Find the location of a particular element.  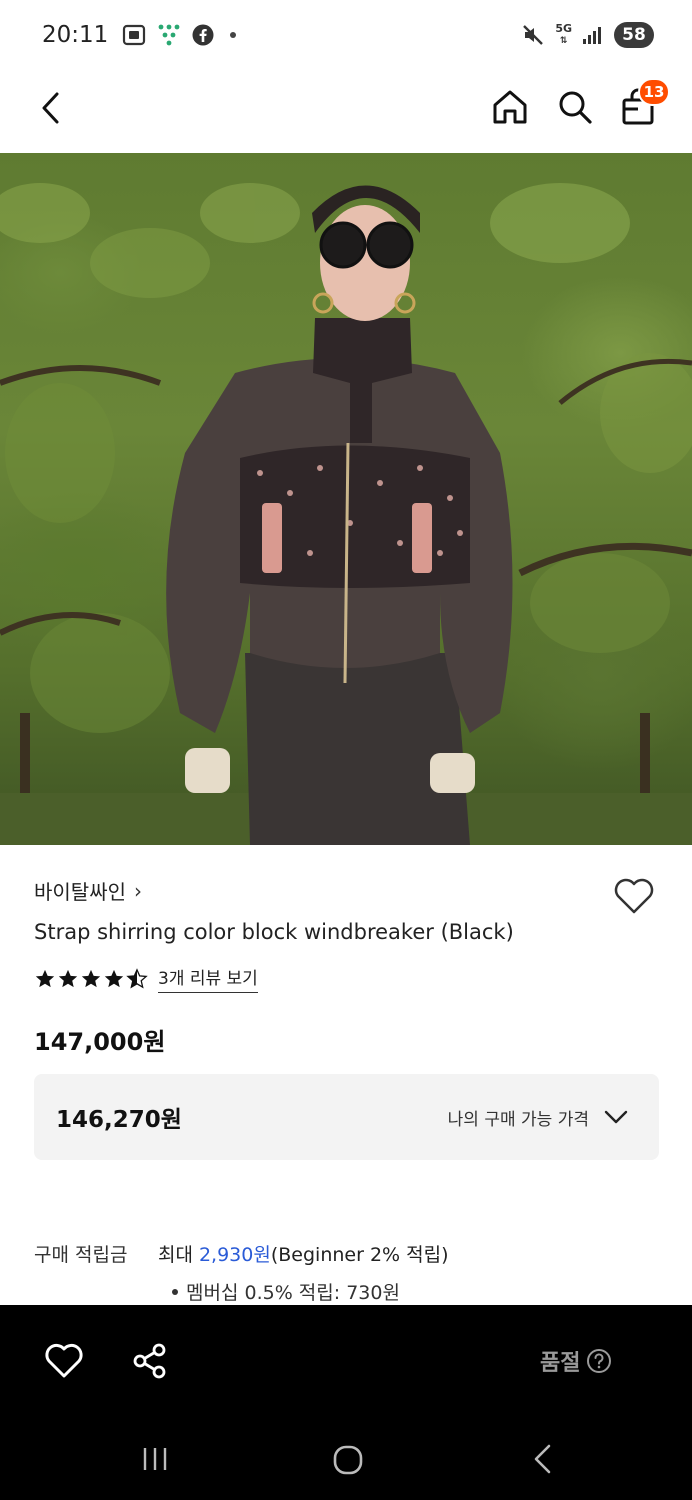

question-icon is located at coordinates (599, 1361).